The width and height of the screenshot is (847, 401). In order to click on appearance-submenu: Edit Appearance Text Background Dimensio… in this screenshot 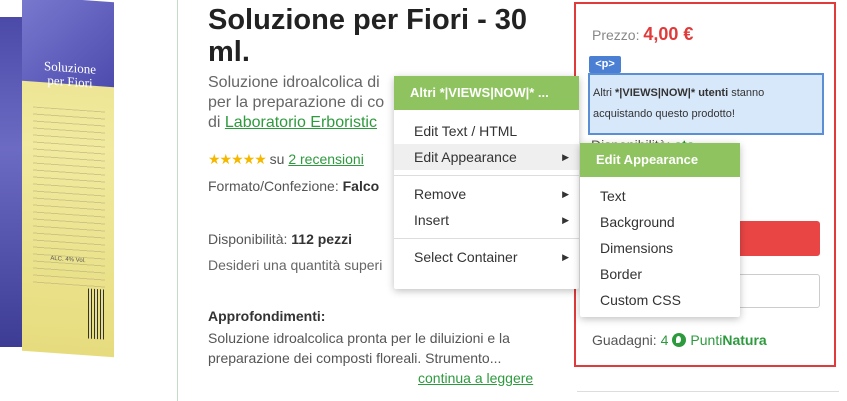, I will do `click(660, 230)`.